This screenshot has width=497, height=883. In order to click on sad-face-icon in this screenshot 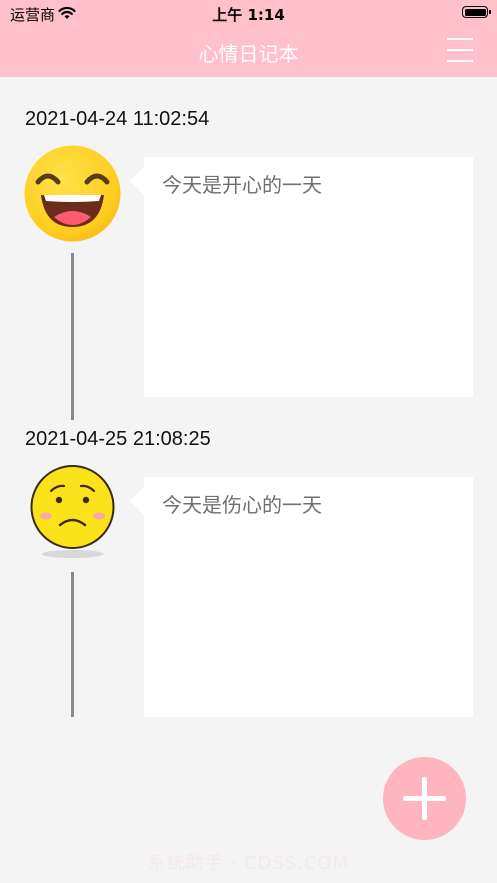, I will do `click(72, 513)`.